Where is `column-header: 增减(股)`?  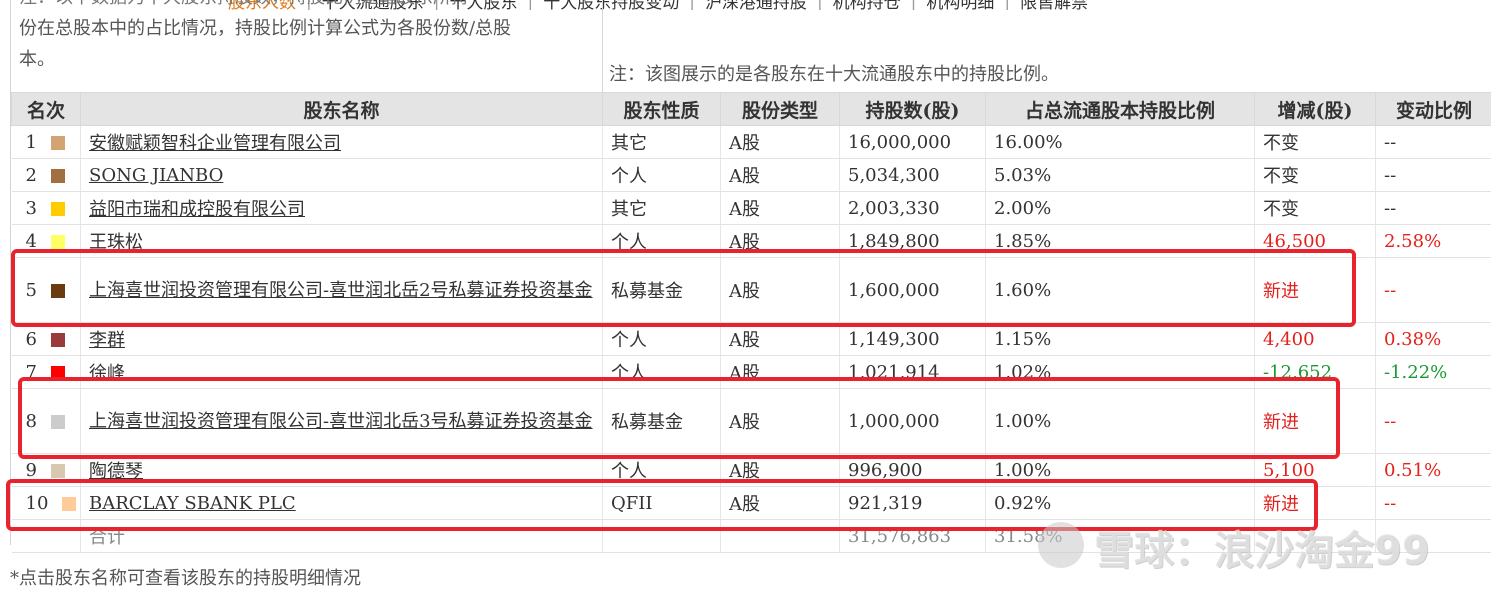 column-header: 增减(股) is located at coordinates (1315, 109).